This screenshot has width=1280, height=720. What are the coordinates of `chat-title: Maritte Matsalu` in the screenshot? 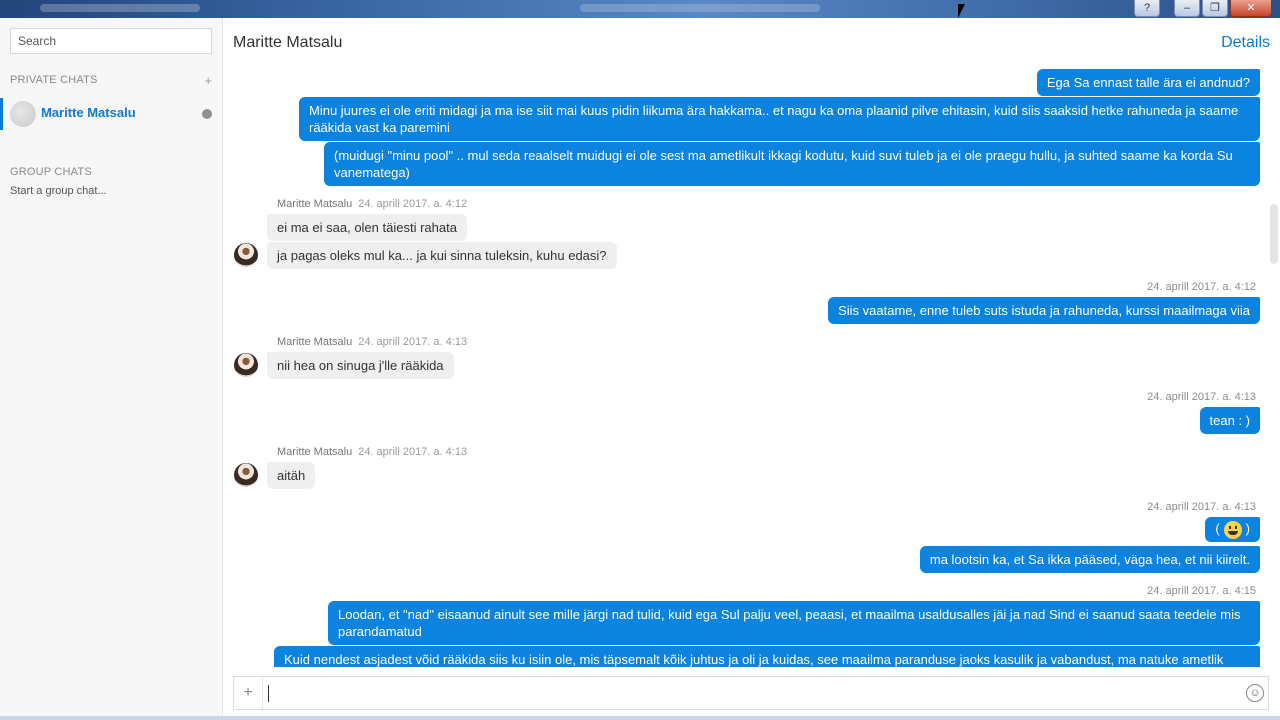 It's located at (288, 42).